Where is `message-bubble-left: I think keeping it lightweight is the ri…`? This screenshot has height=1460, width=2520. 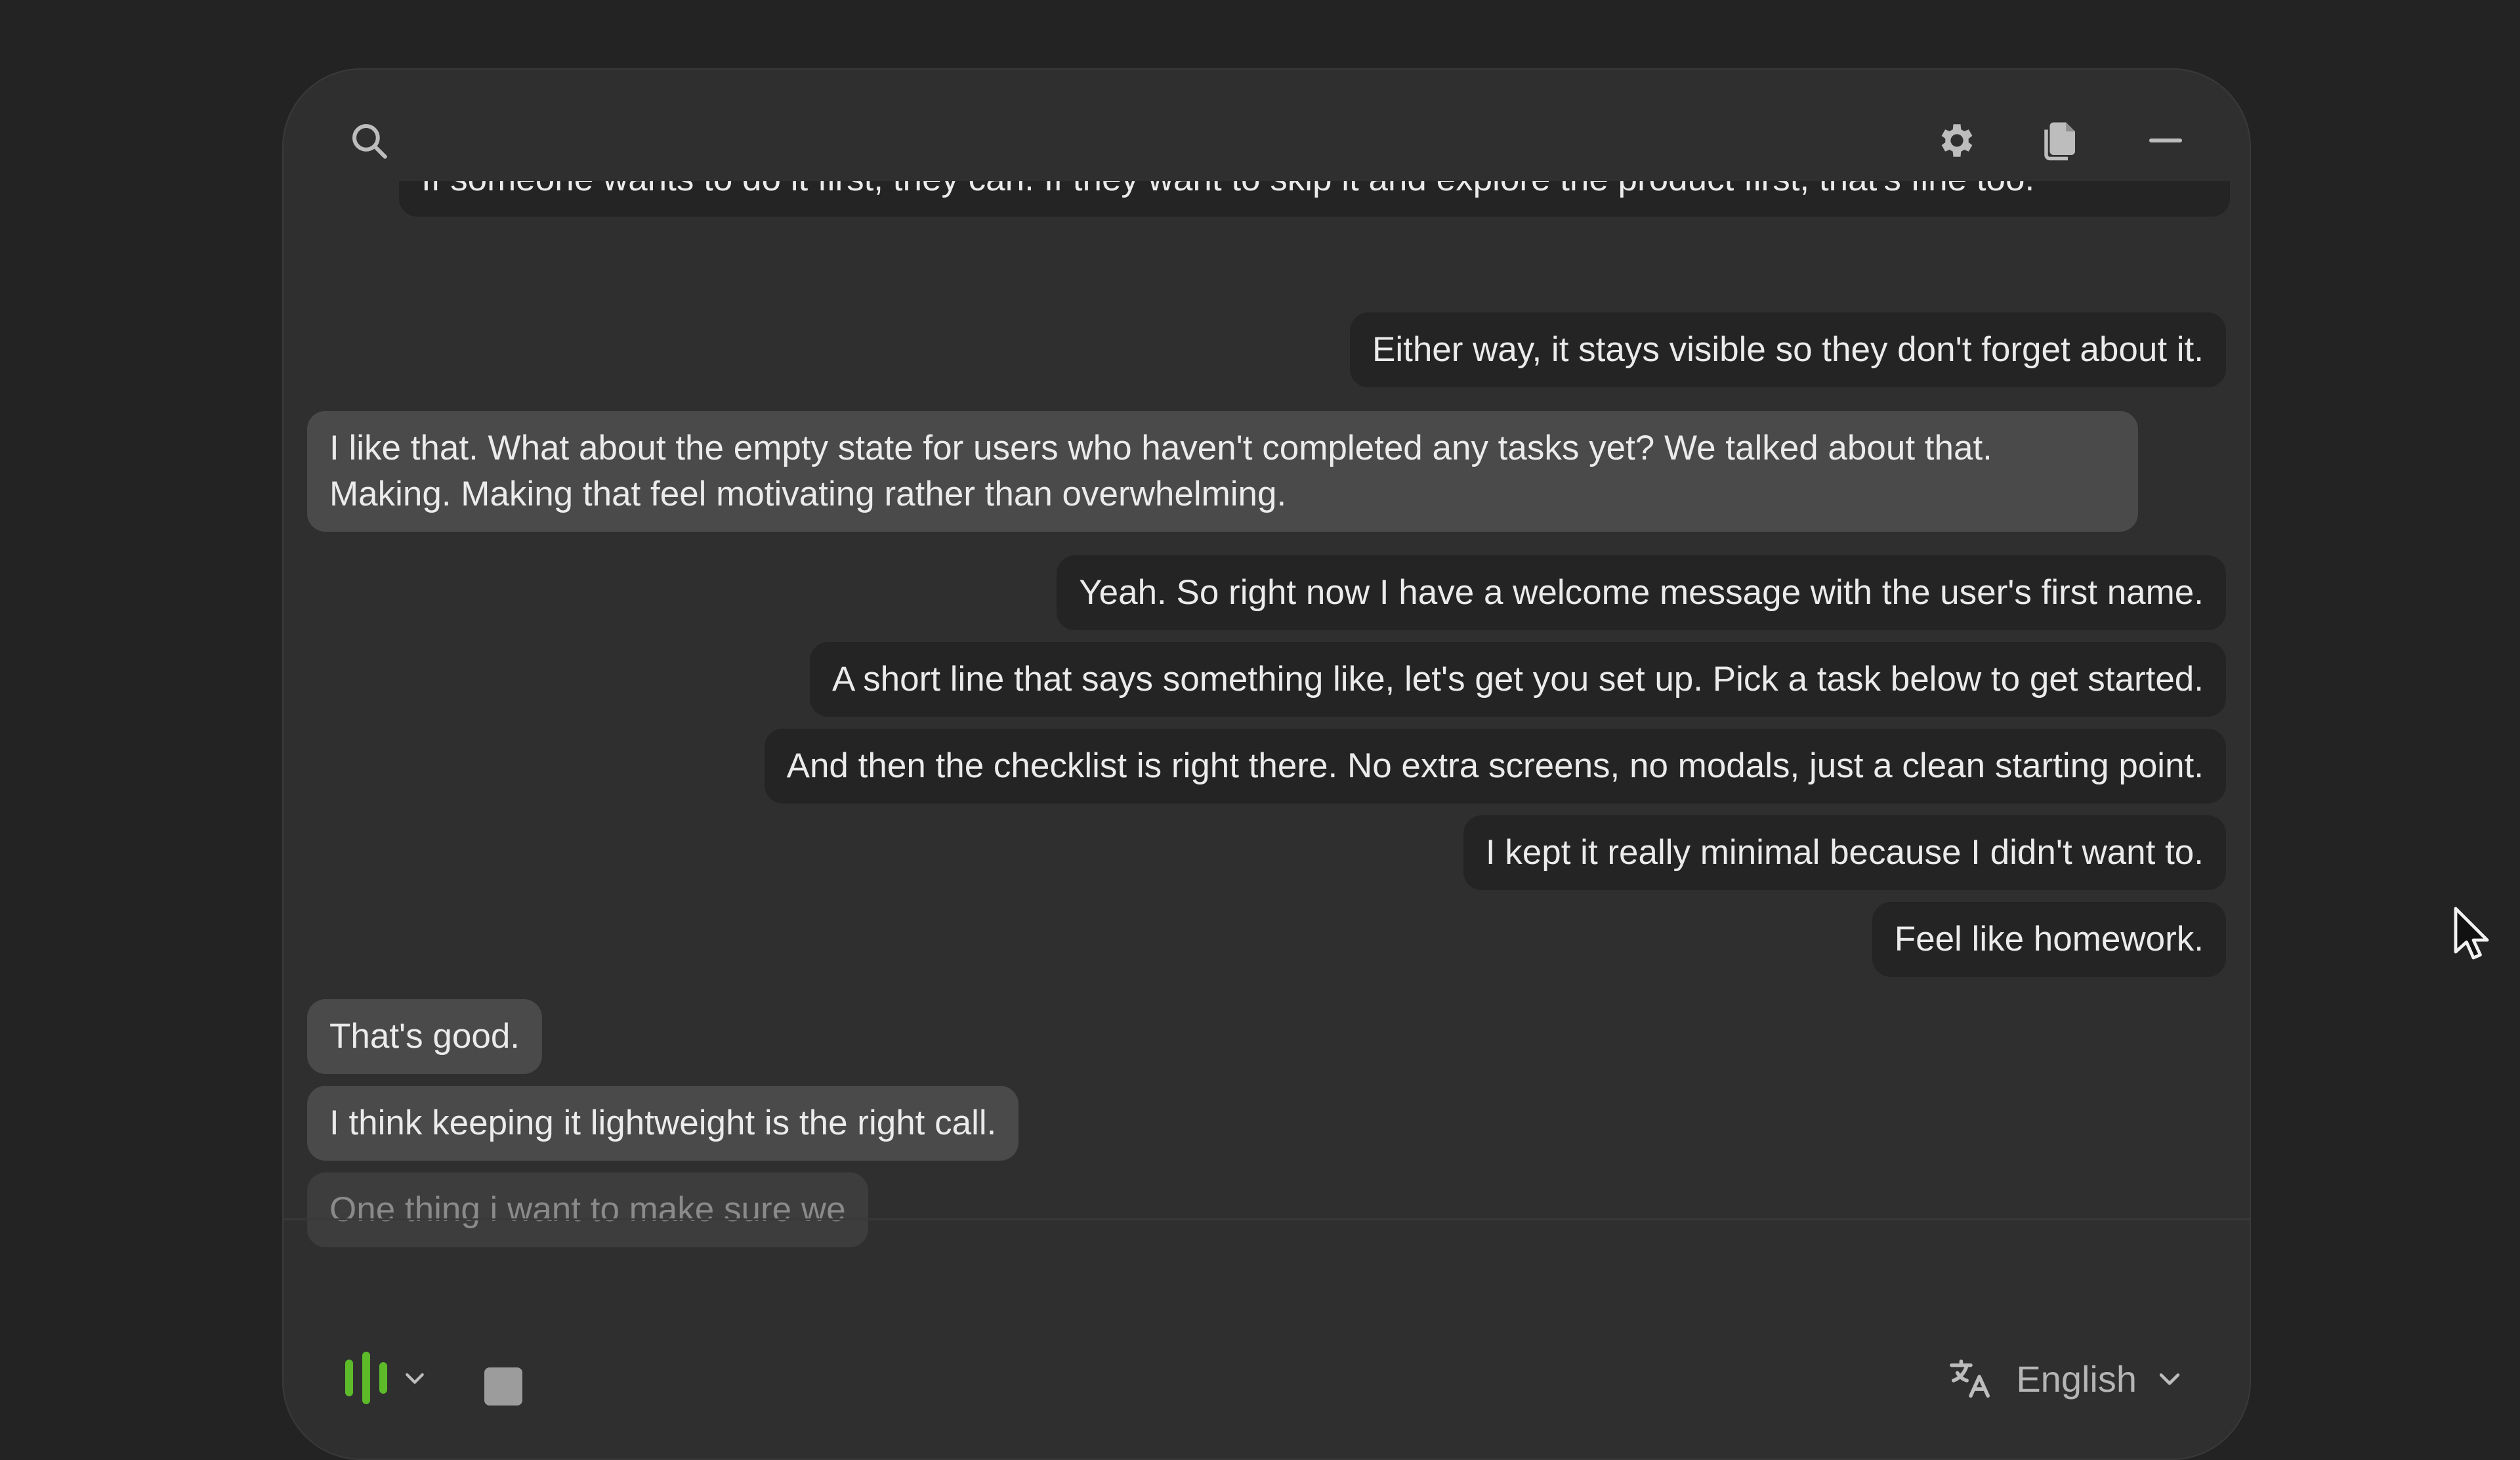
message-bubble-left: I think keeping it lightweight is the ri… is located at coordinates (663, 1123).